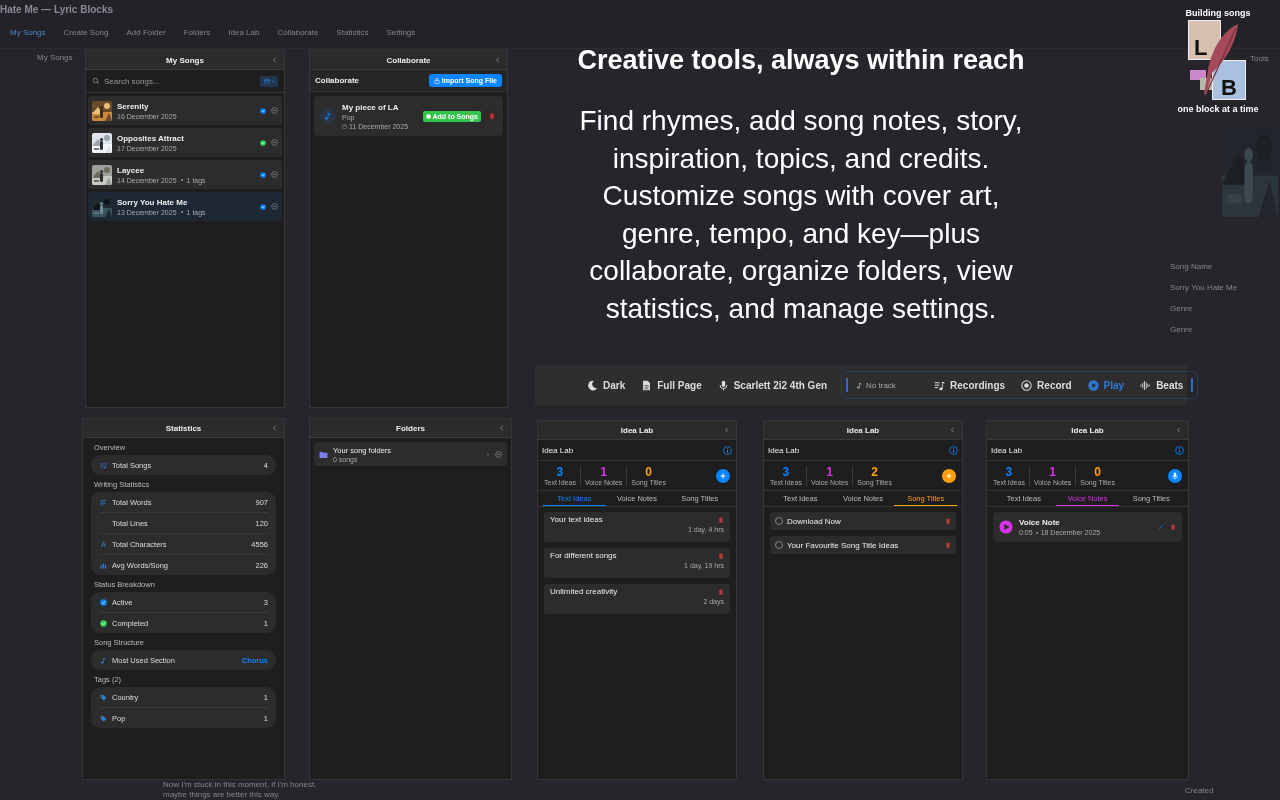  What do you see at coordinates (970, 385) in the screenshot?
I see `toolbar-button: Recordings` at bounding box center [970, 385].